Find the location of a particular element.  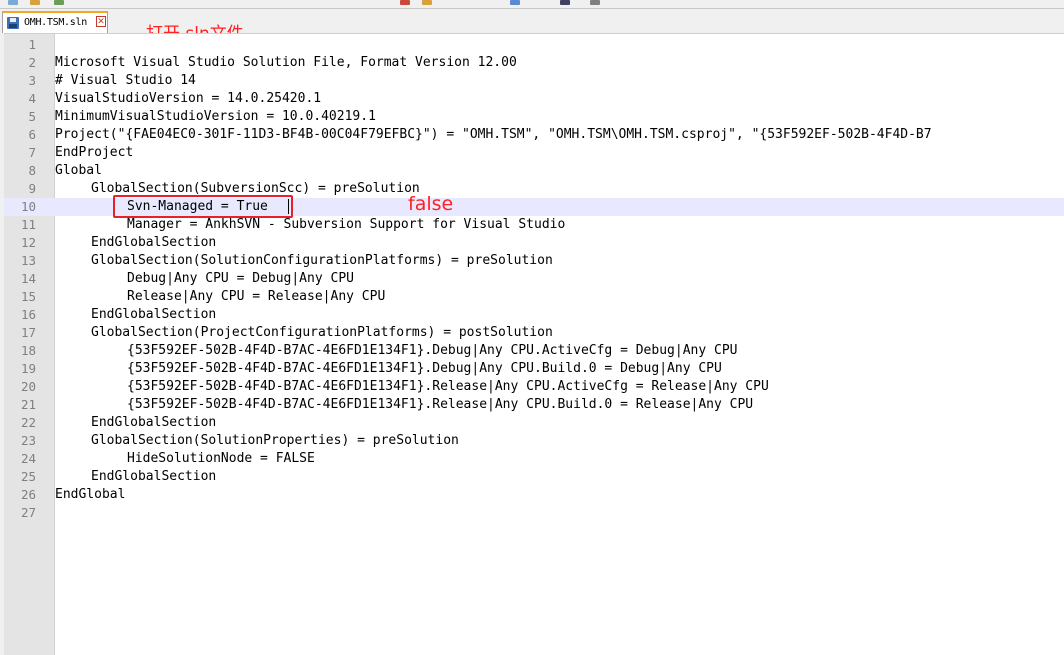

line-number: 13 is located at coordinates (28, 260).